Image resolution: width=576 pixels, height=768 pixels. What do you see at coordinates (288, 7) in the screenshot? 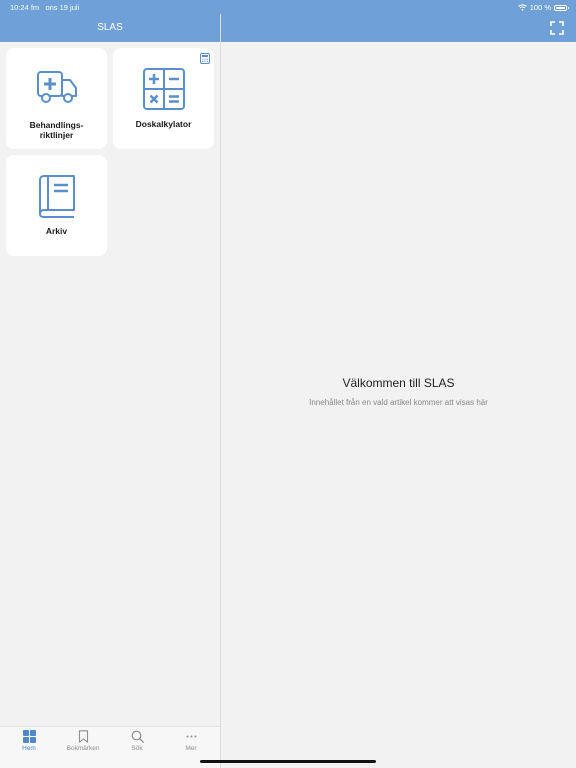
I see `status-bar: 10:24 fm ons 19 juli 100 %` at bounding box center [288, 7].